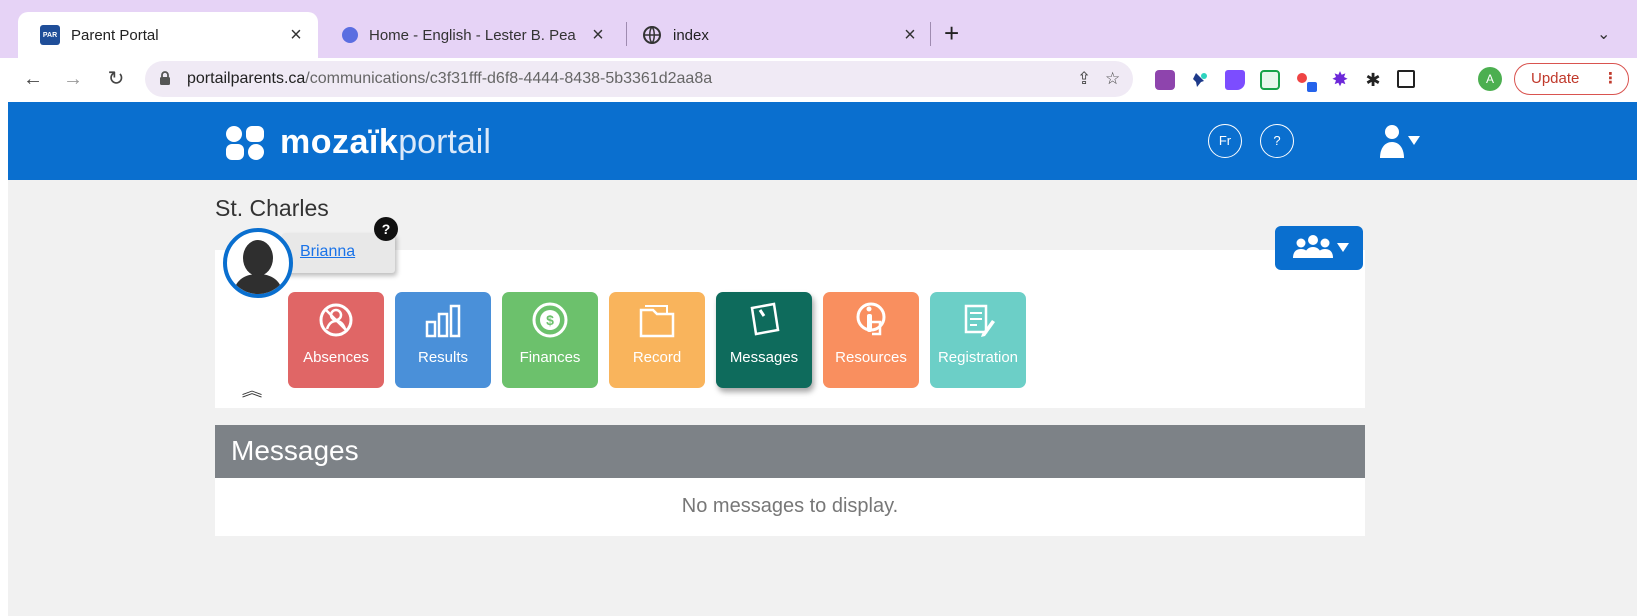 The image size is (1637, 616). What do you see at coordinates (1603, 34) in the screenshot?
I see `tab-search-chevron-icon: ⌄` at bounding box center [1603, 34].